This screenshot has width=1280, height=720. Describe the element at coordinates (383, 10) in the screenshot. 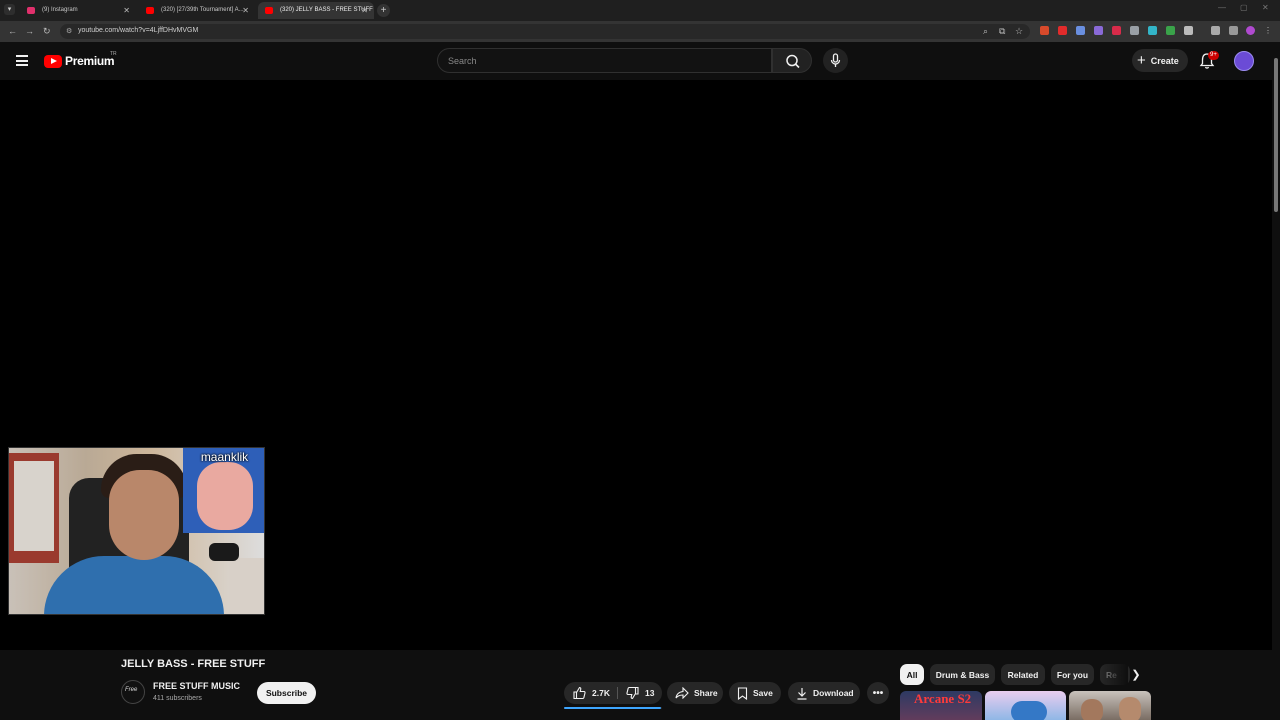

I see `new-tab-button: +` at that location.